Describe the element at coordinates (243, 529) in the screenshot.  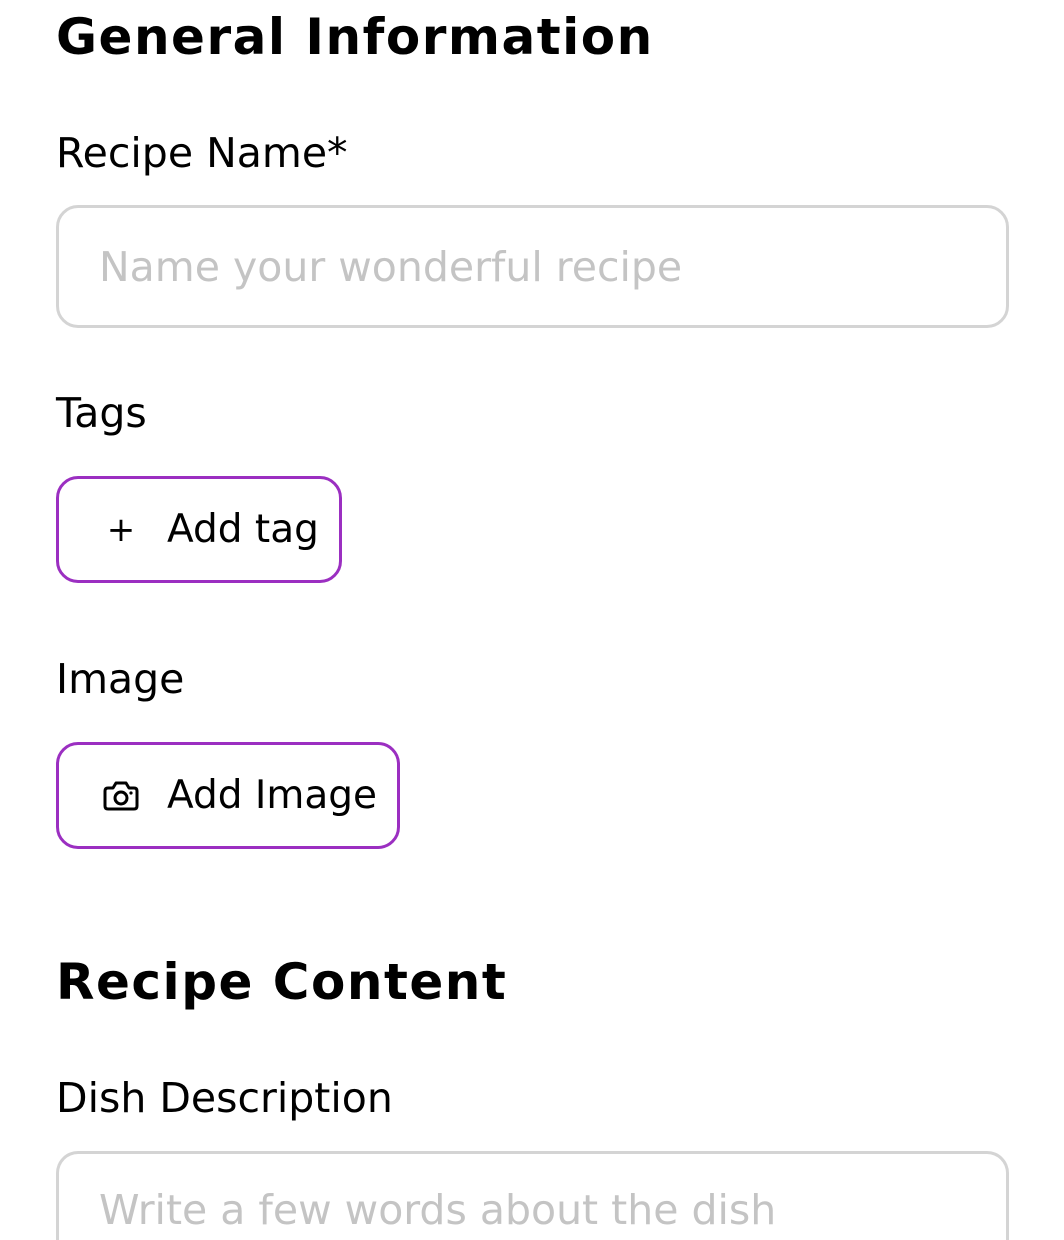
I see `add-tag-label: Add tag` at that location.